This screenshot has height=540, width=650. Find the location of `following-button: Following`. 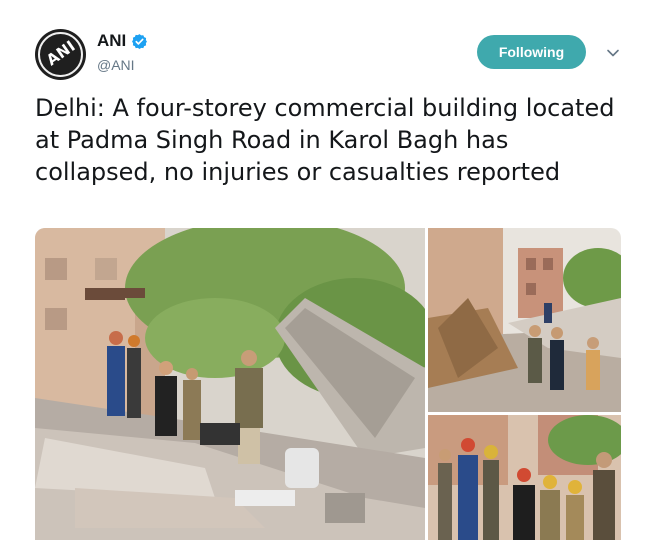

following-button: Following is located at coordinates (531, 52).